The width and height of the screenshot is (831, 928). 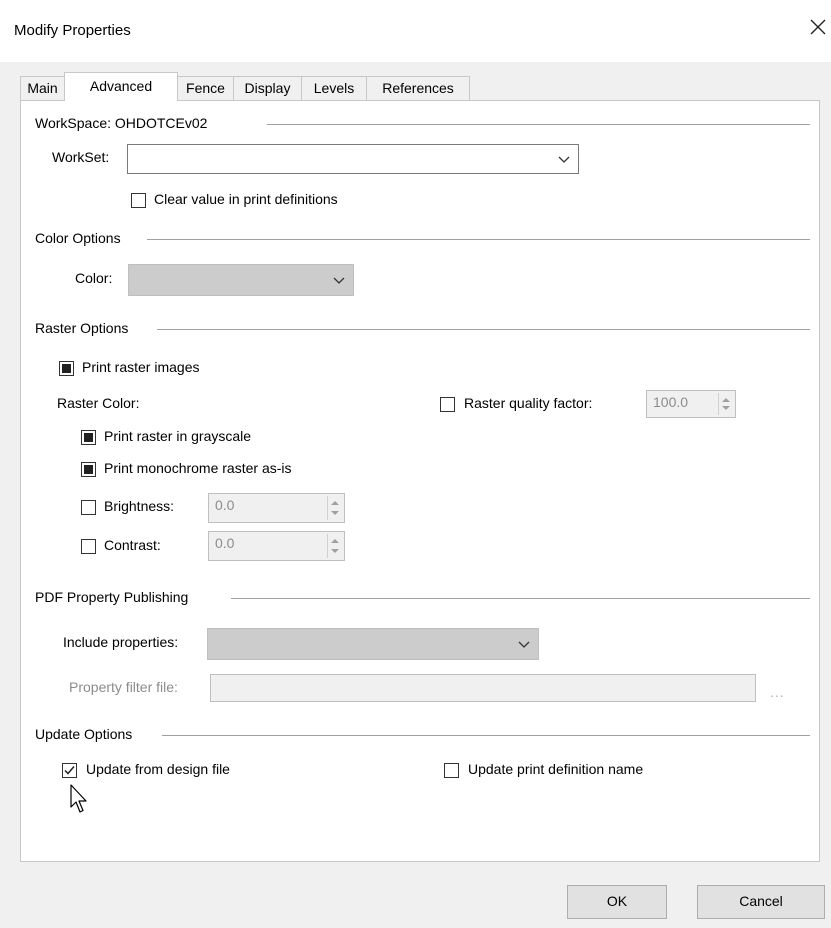 I want to click on contrast-label: Contrast:, so click(x=132, y=545).